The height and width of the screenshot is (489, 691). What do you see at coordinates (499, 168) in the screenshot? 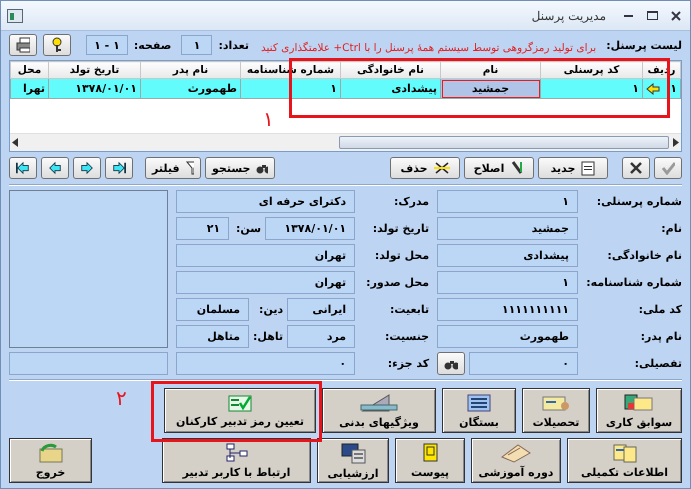
I see `action-button: اصلاح` at bounding box center [499, 168].